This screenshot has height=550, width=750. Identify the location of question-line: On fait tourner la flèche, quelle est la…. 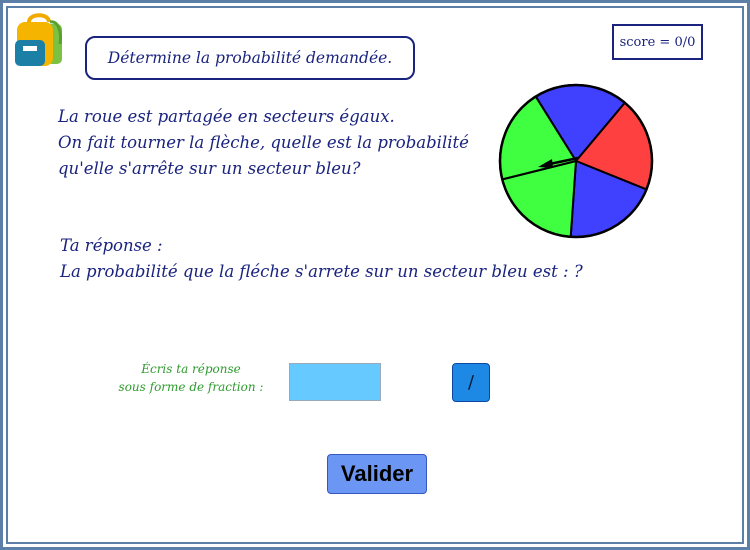
(263, 142).